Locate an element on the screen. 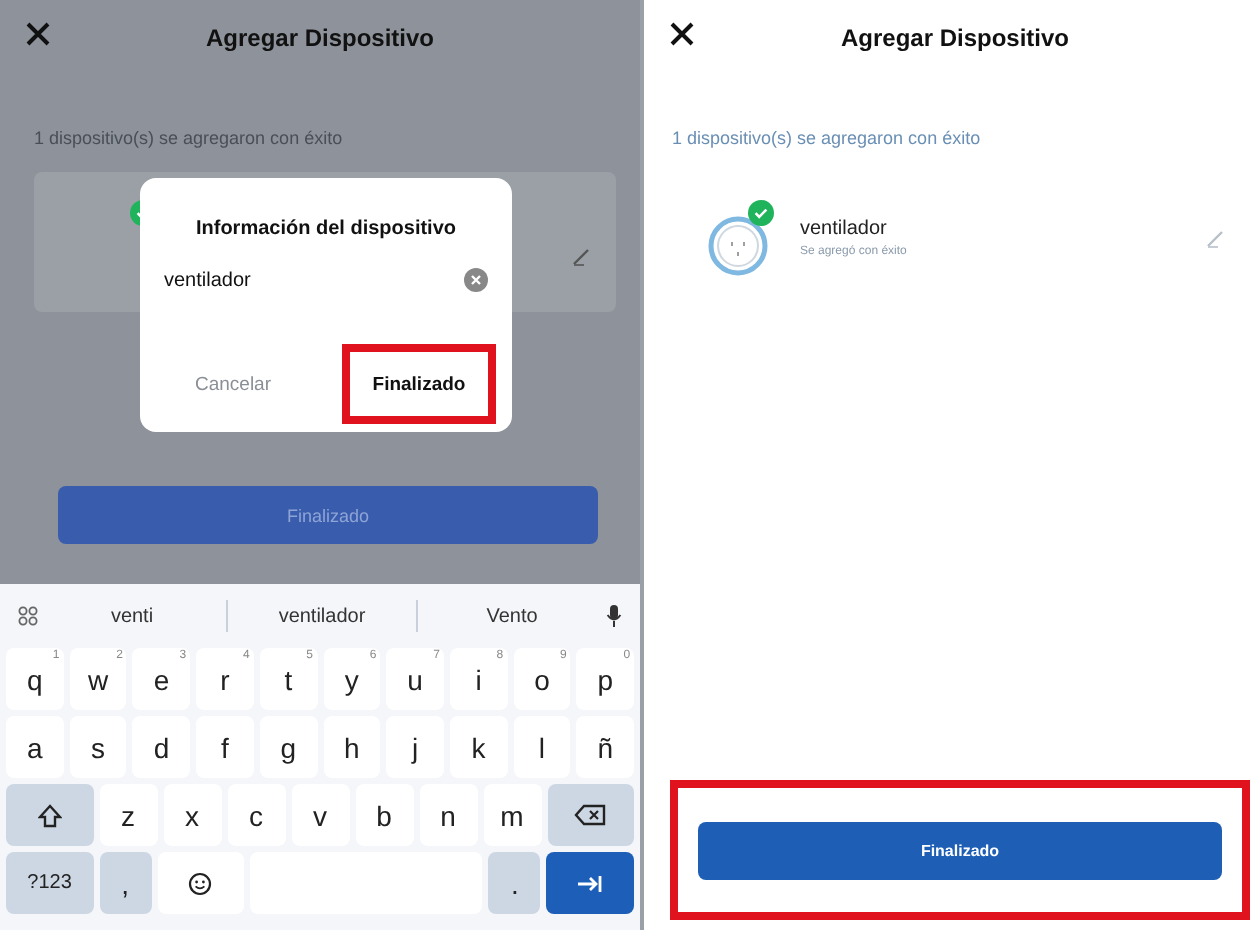  grid-icon is located at coordinates (28, 616).